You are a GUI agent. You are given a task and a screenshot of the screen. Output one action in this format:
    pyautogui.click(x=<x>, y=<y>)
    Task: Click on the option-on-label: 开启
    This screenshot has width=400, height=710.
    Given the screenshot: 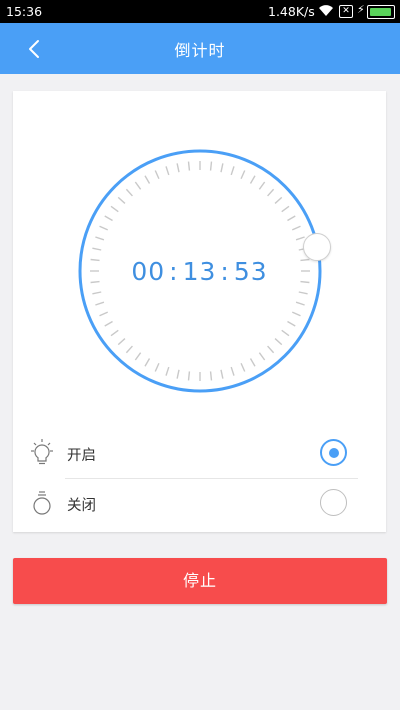 What is the action you would take?
    pyautogui.click(x=81, y=456)
    